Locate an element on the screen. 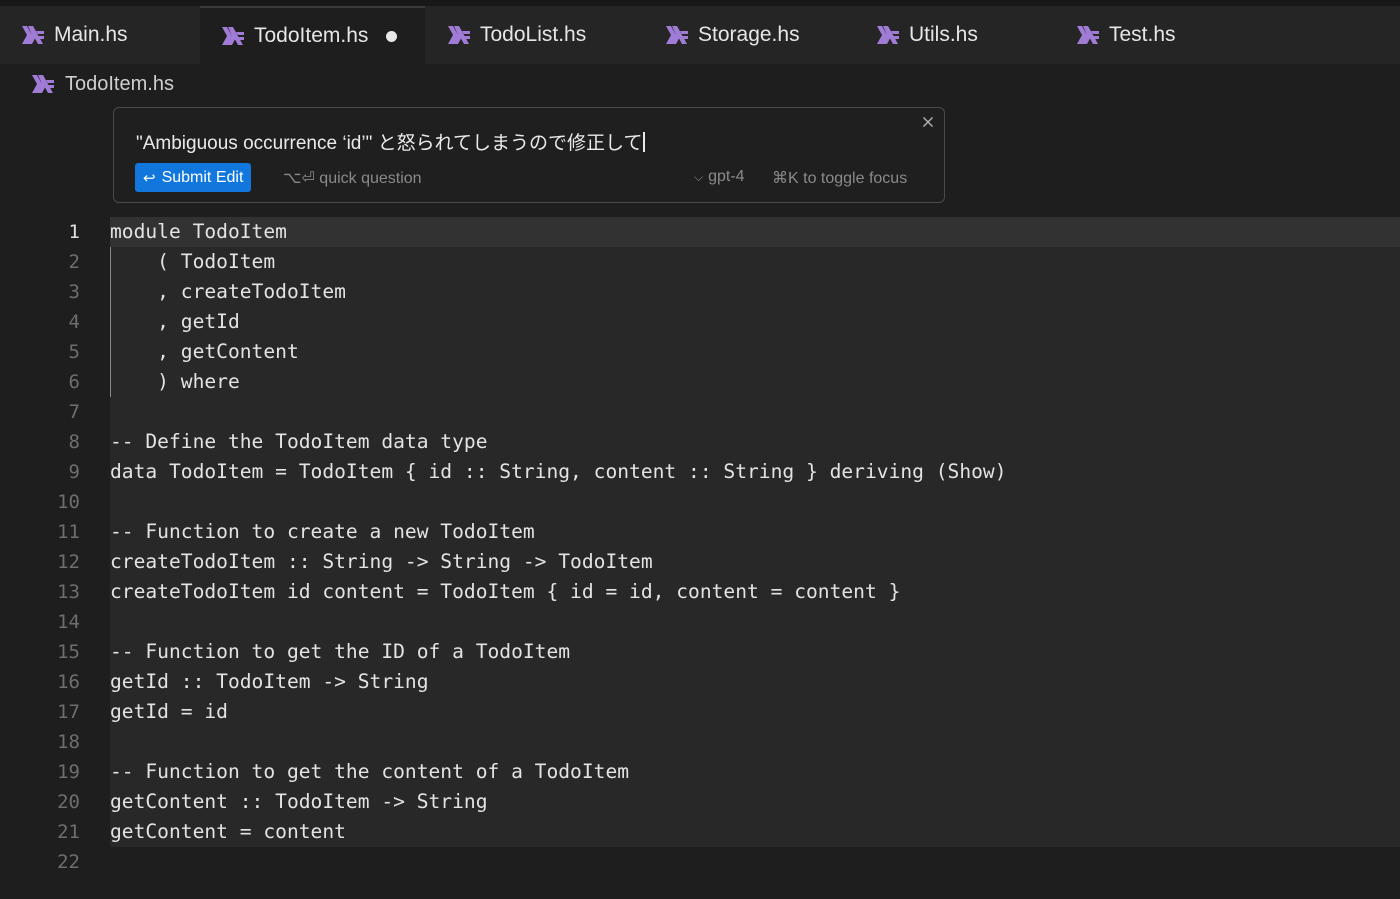 Image resolution: width=1400 pixels, height=899 pixels. tab-label: TodoList.hs is located at coordinates (533, 34).